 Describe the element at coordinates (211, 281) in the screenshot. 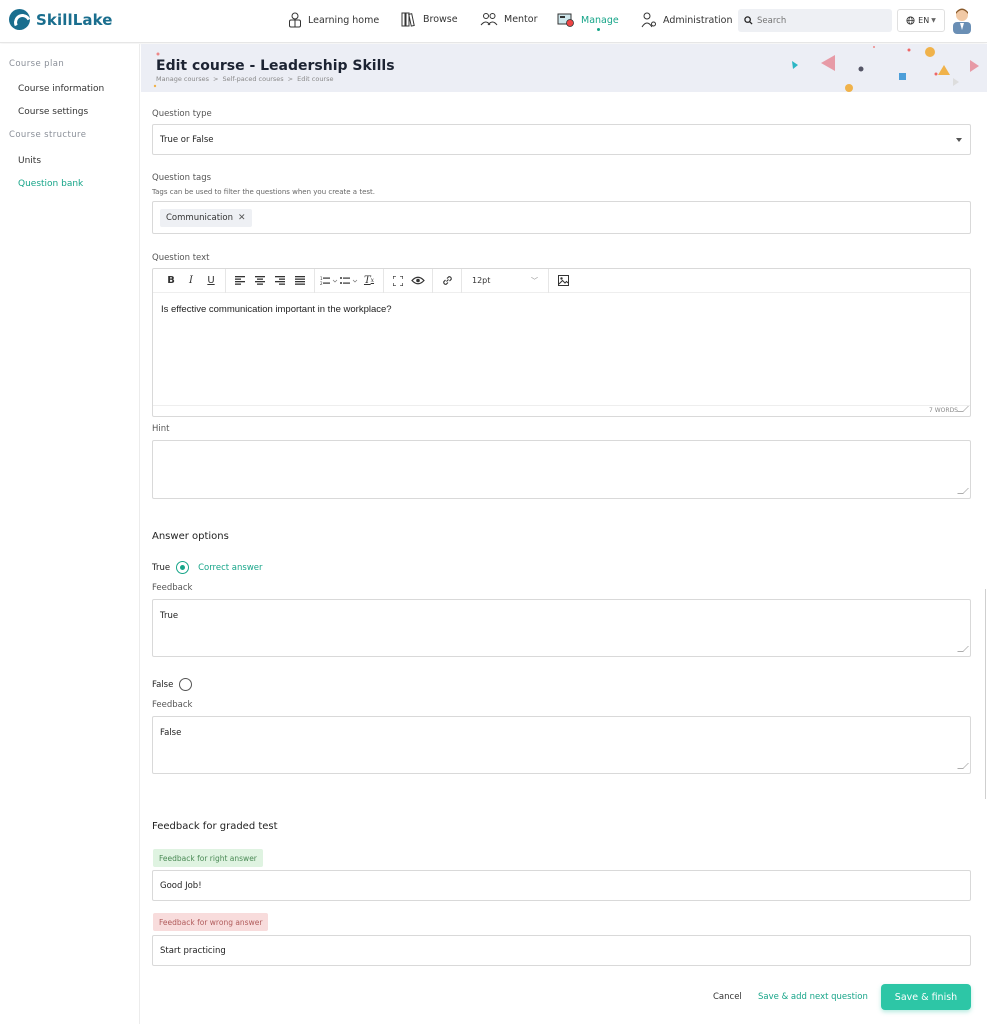

I see `underline-icon: U` at that location.